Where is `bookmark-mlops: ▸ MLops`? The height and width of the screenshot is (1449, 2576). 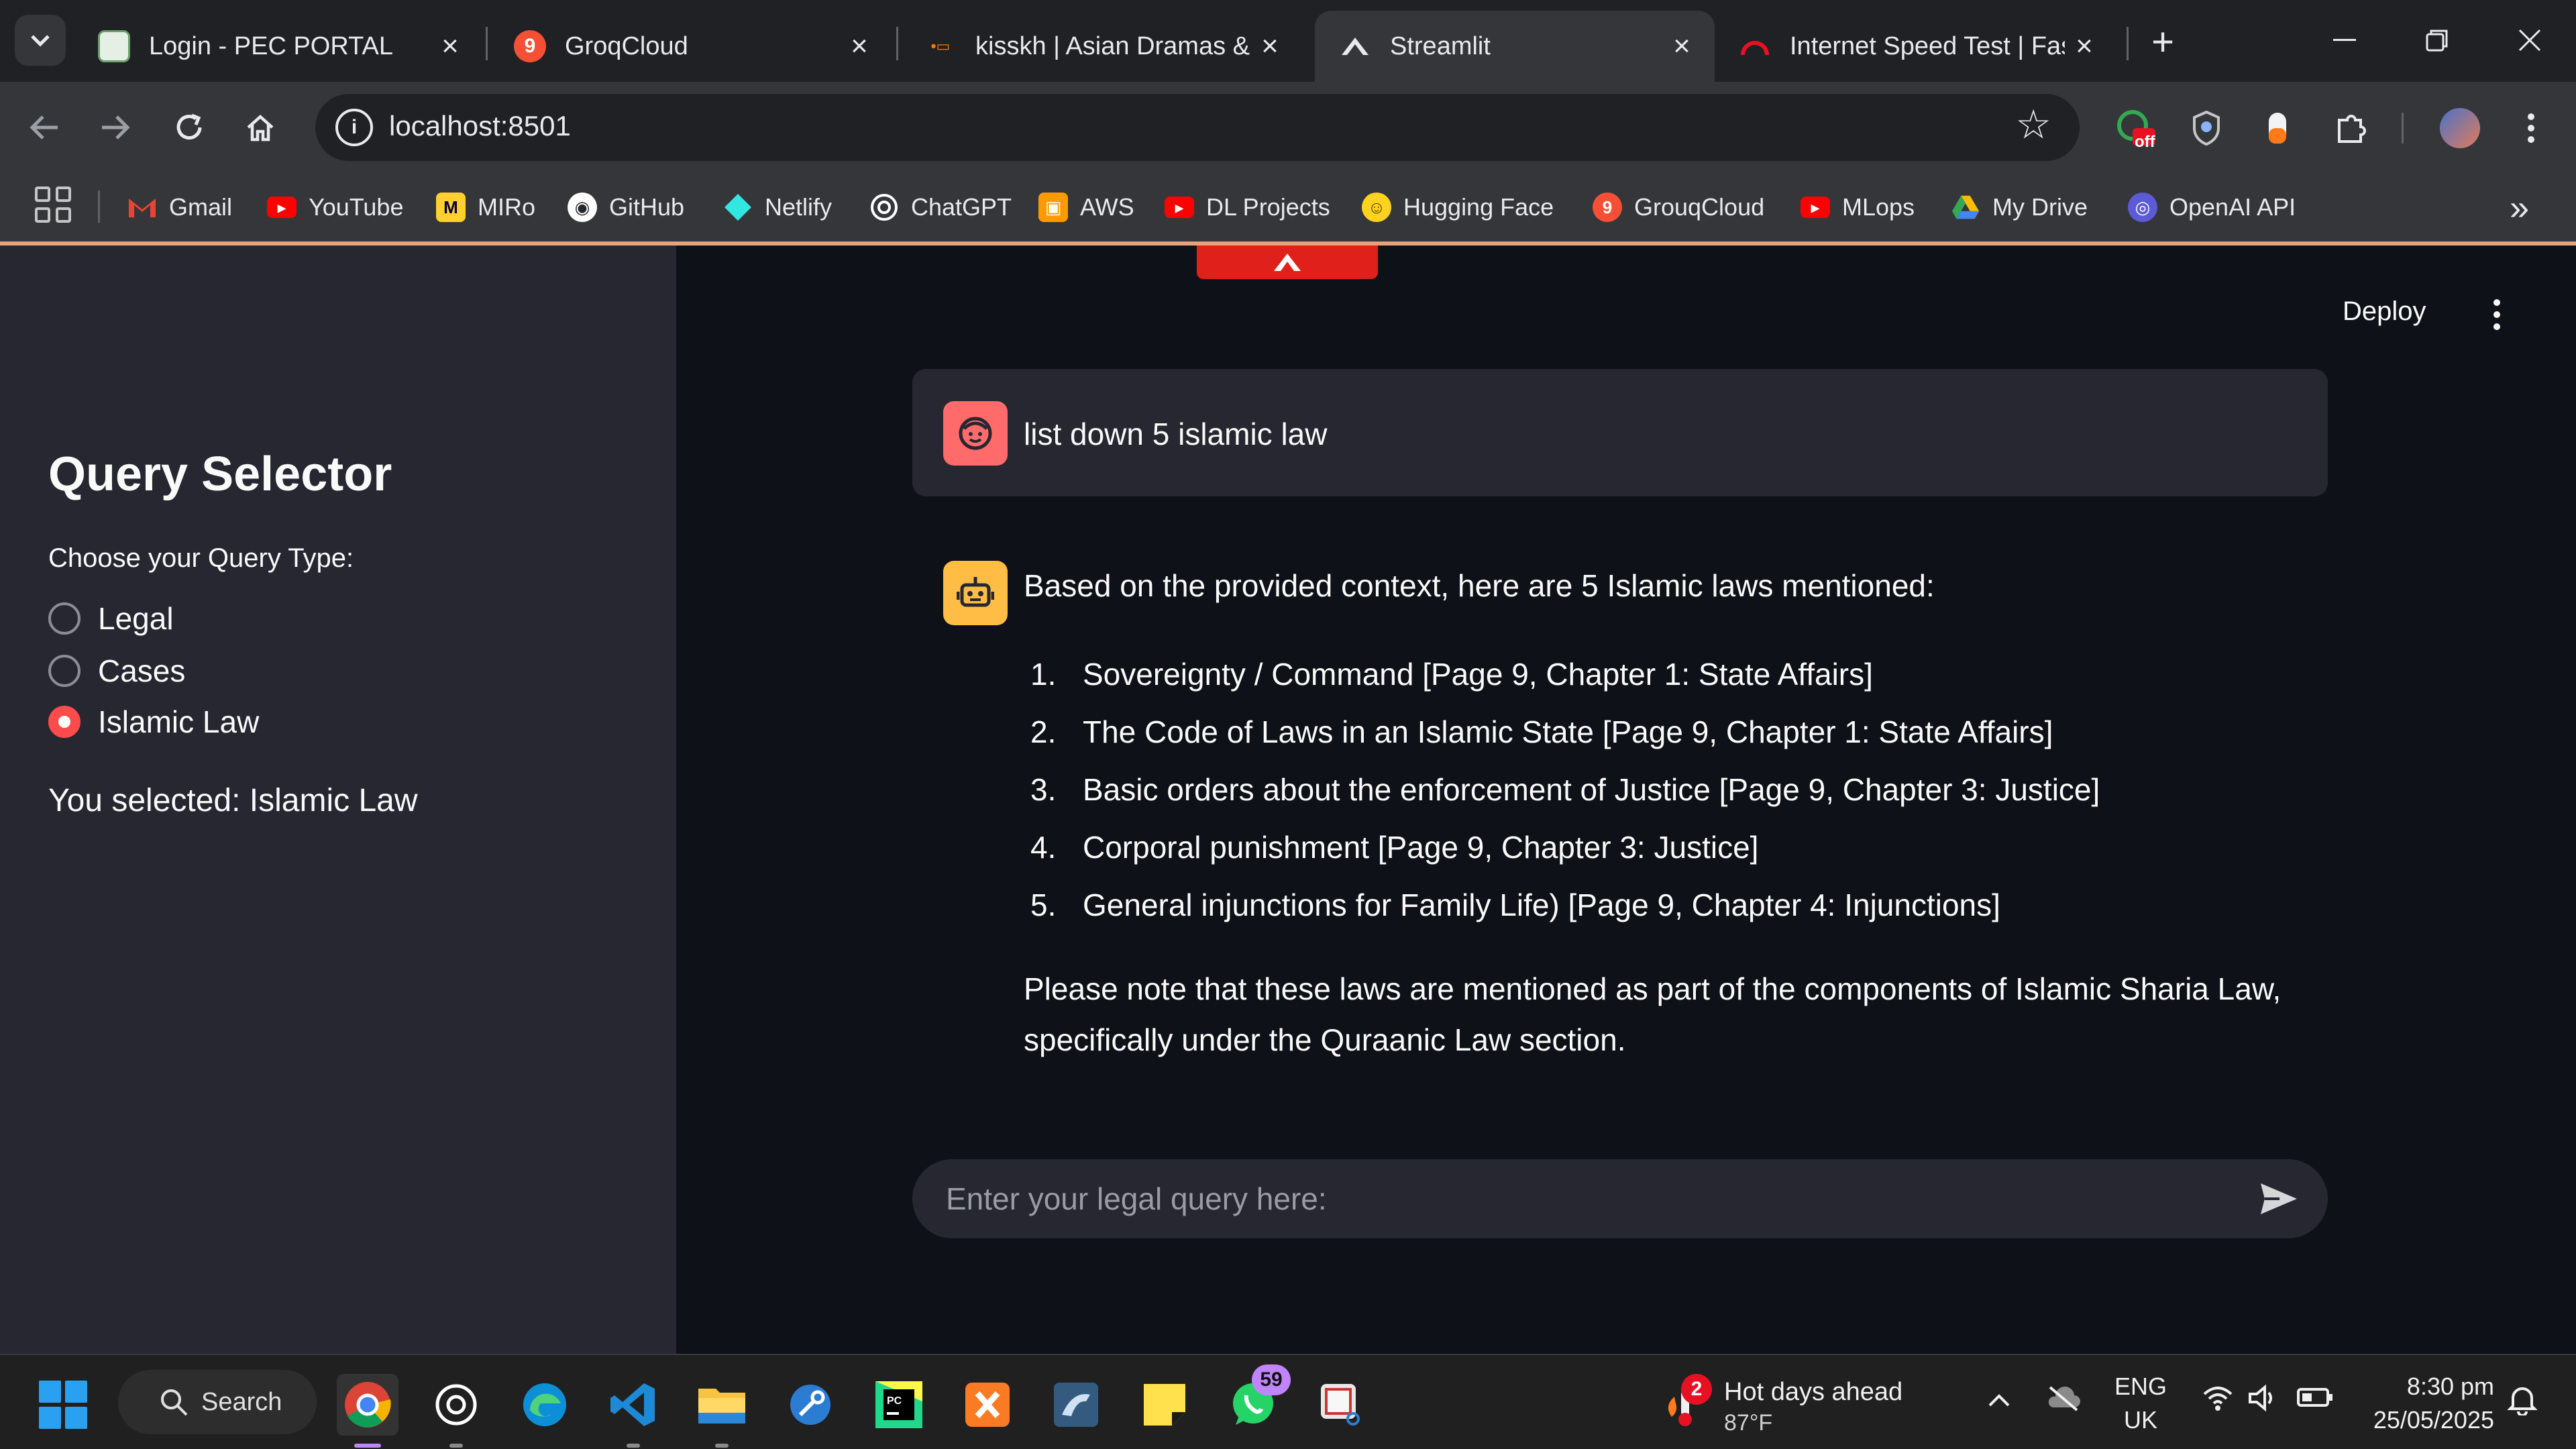 bookmark-mlops: ▸ MLops is located at coordinates (1858, 207).